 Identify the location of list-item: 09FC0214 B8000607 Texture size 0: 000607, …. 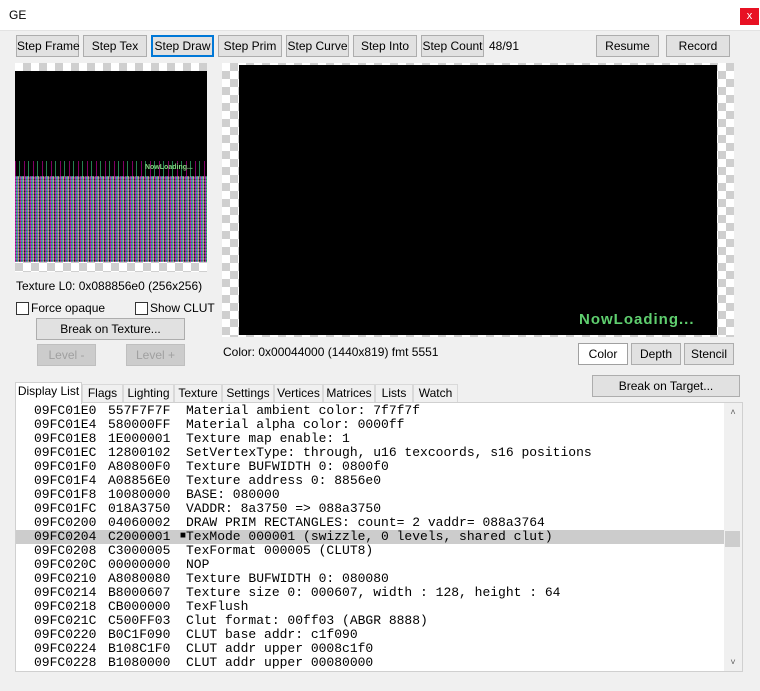
(370, 593).